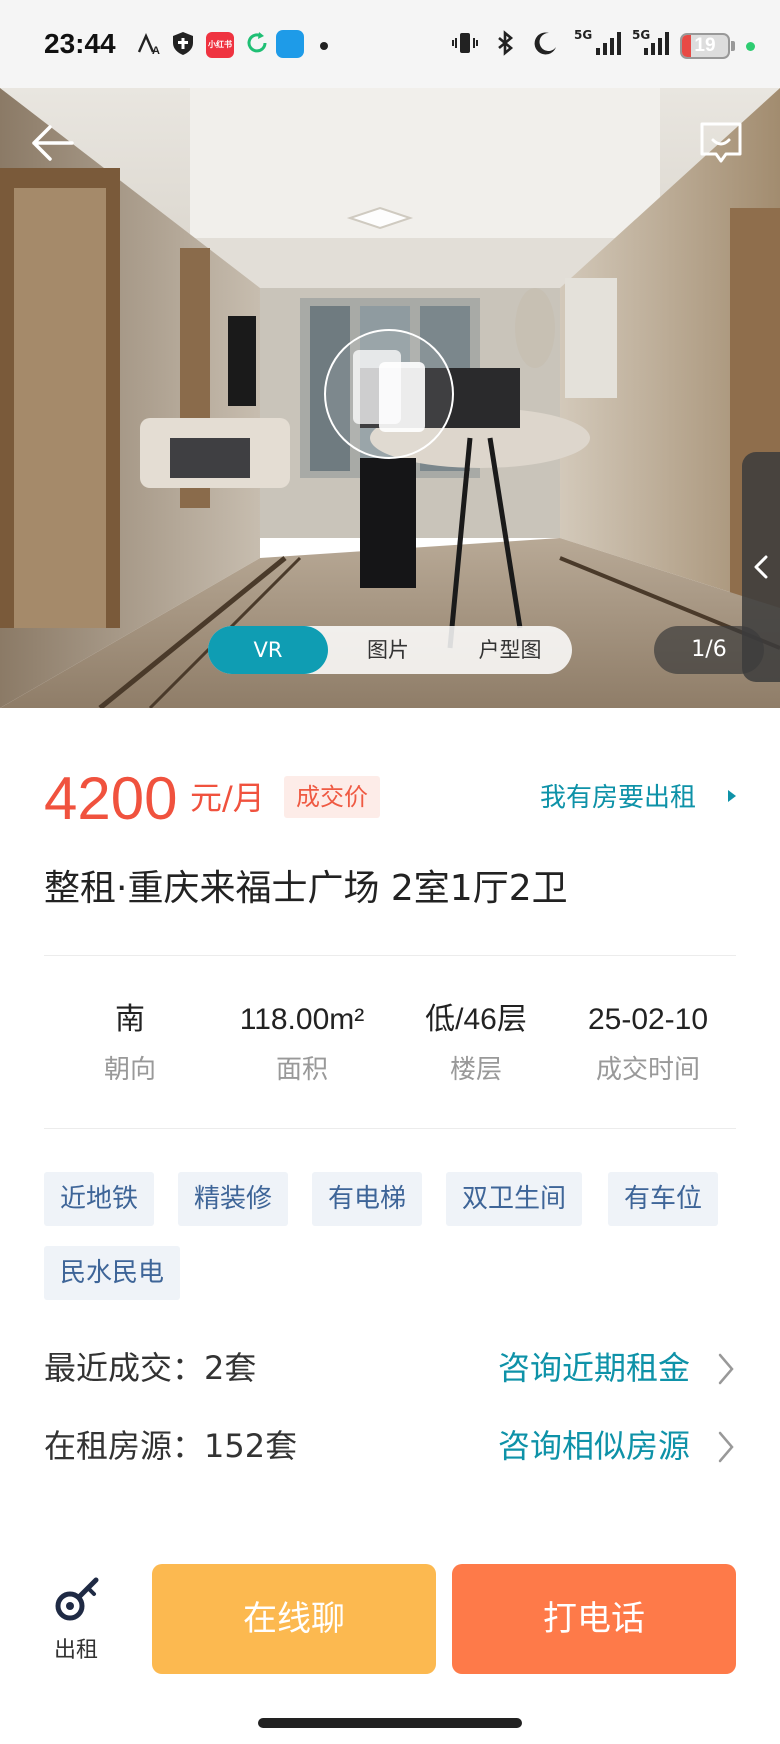 This screenshot has height=1744, width=780. Describe the element at coordinates (302, 1044) in the screenshot. I see `stat-area: 118.00m² 面积` at that location.